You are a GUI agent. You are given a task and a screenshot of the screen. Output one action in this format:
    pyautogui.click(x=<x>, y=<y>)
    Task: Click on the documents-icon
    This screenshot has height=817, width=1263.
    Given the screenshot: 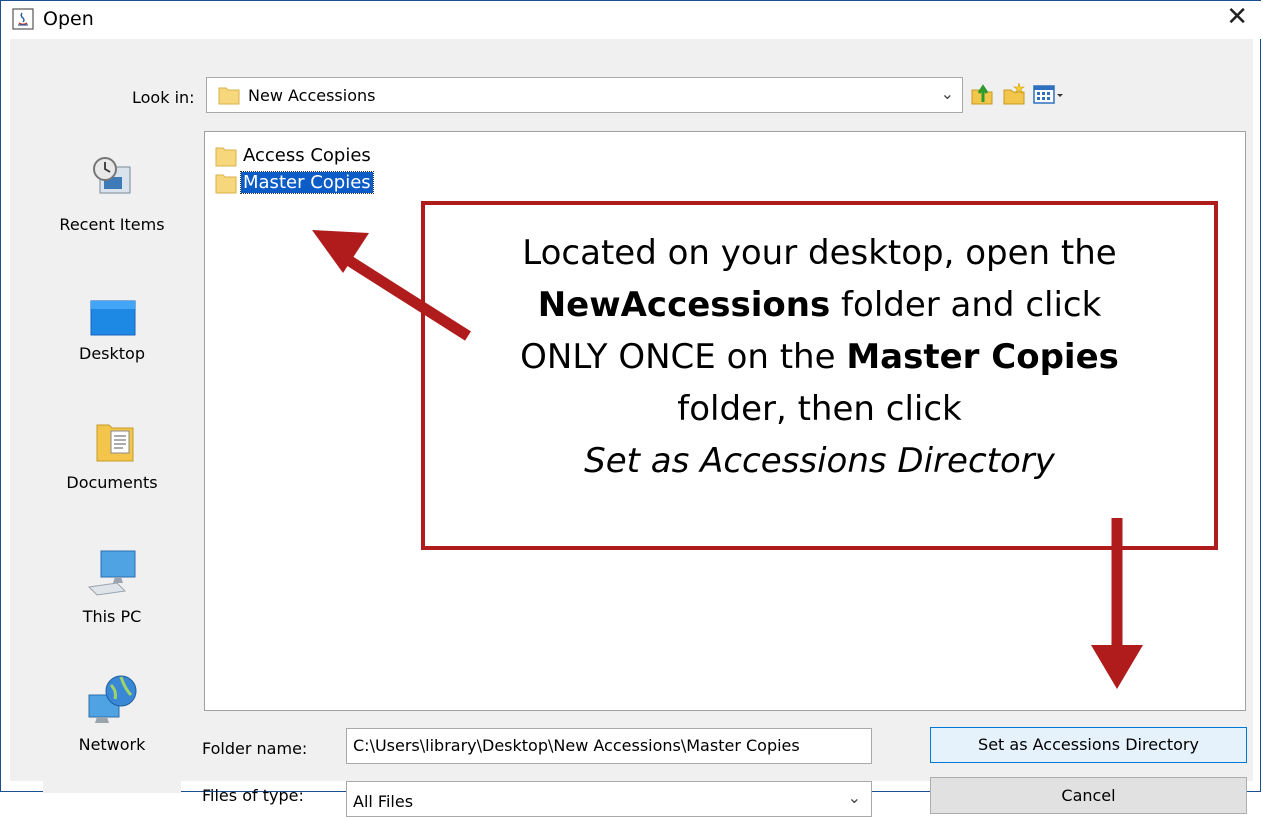 What is the action you would take?
    pyautogui.click(x=115, y=443)
    